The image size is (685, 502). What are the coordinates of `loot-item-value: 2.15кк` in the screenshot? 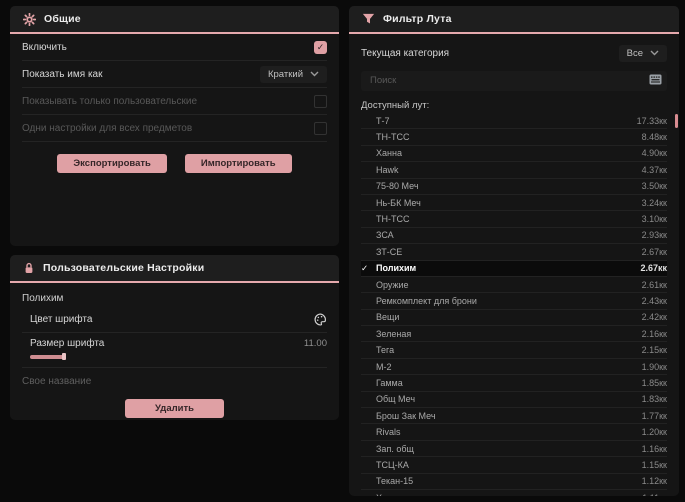 It's located at (654, 350).